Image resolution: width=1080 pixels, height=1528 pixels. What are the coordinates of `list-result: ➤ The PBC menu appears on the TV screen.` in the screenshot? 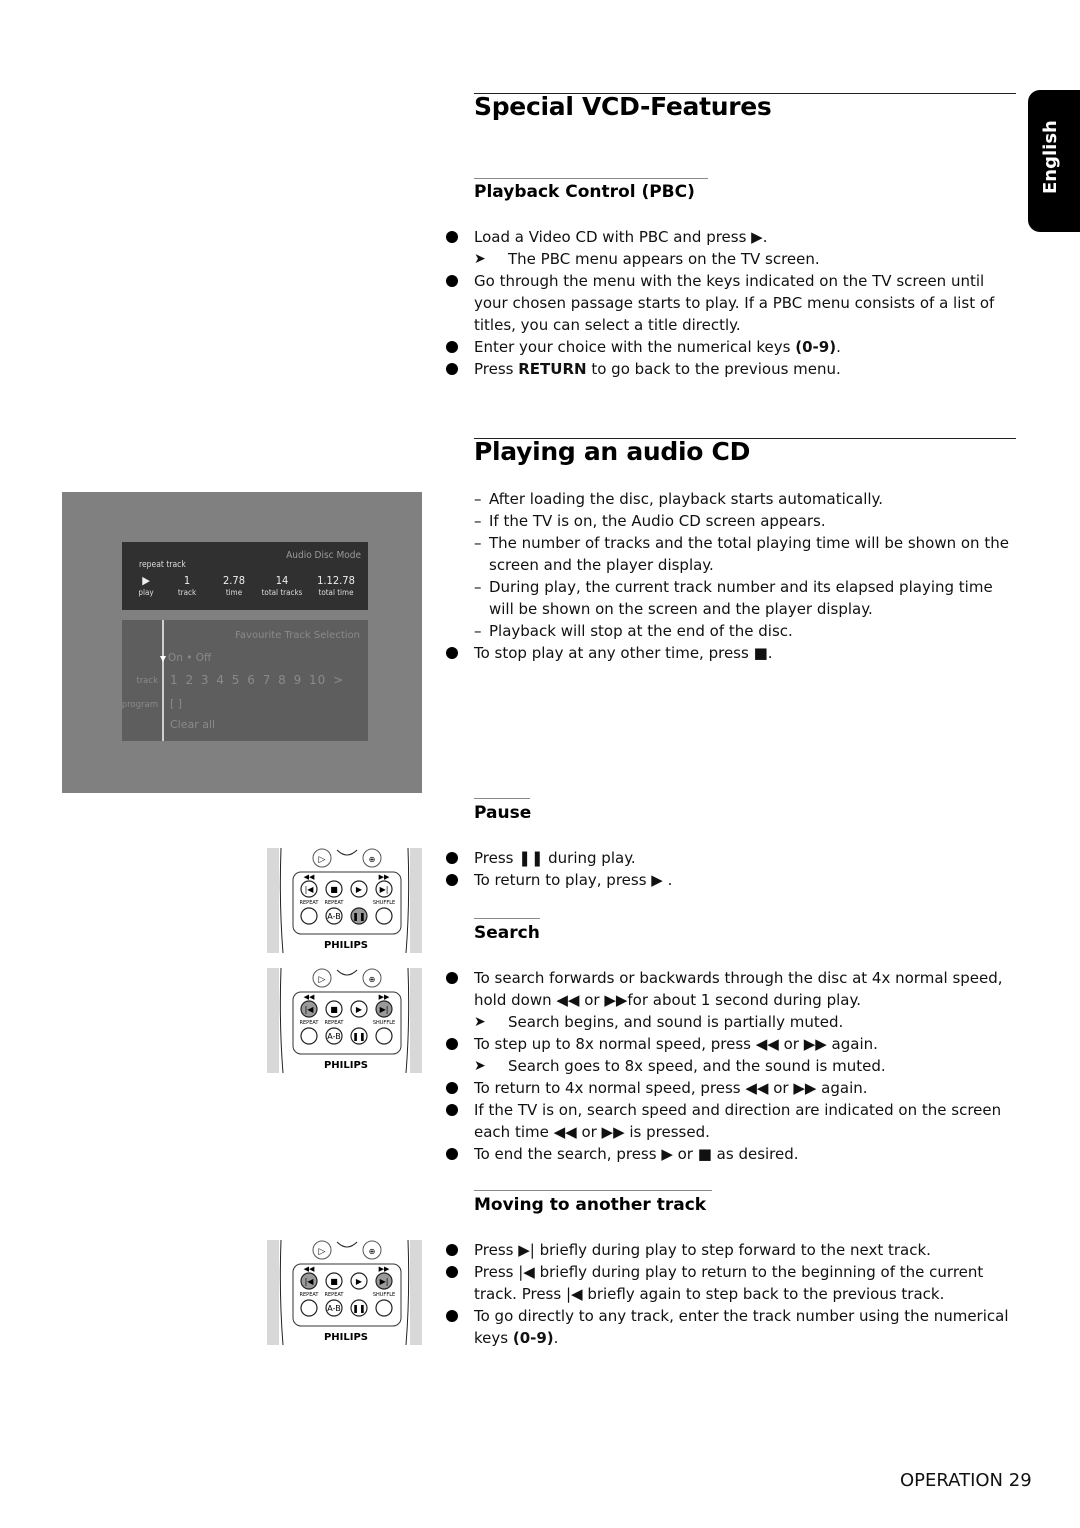 It's located at (647, 259).